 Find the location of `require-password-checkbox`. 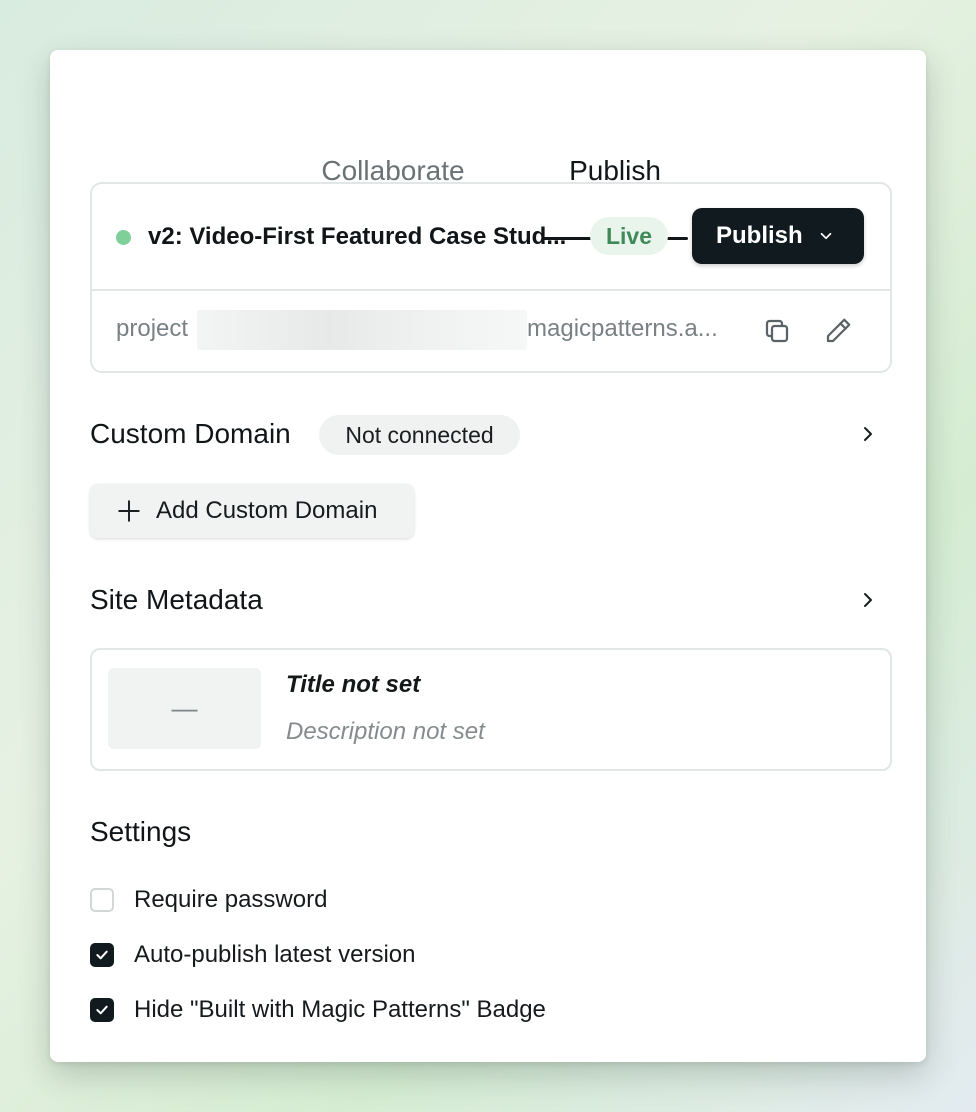

require-password-checkbox is located at coordinates (102, 900).